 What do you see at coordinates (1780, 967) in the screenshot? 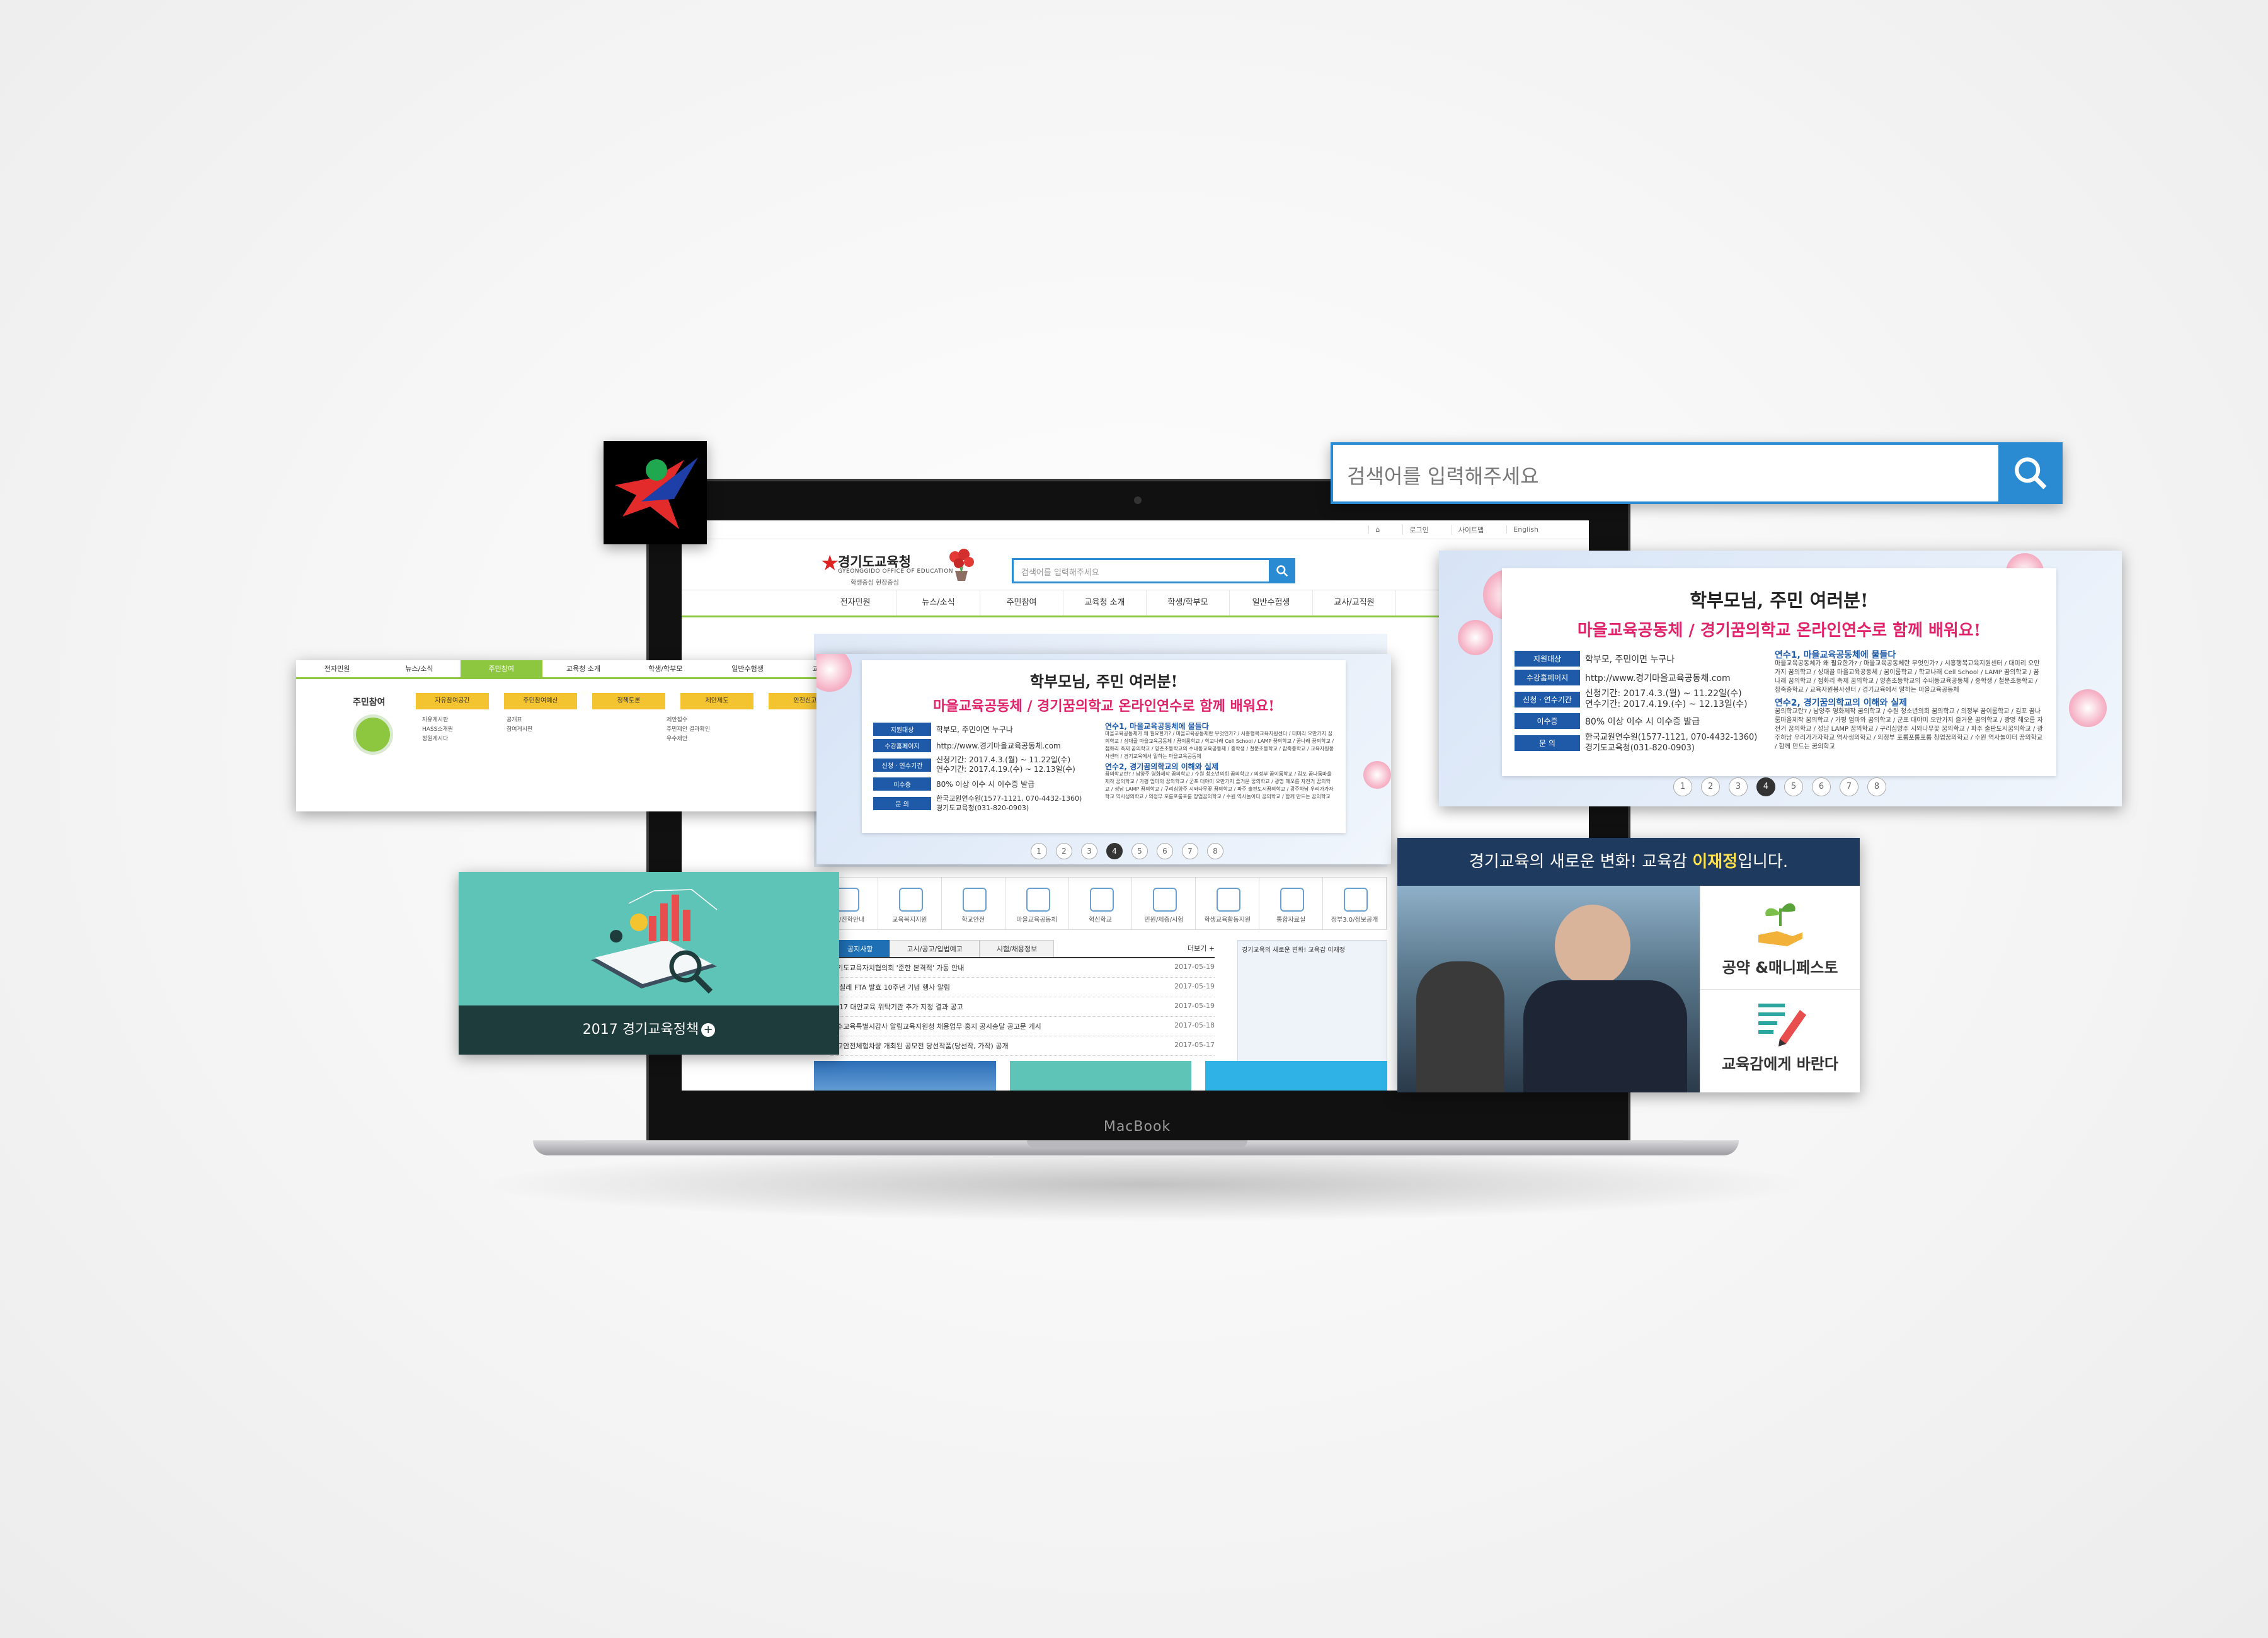
I see `manifesto-label: 공약 &매니페스토` at bounding box center [1780, 967].